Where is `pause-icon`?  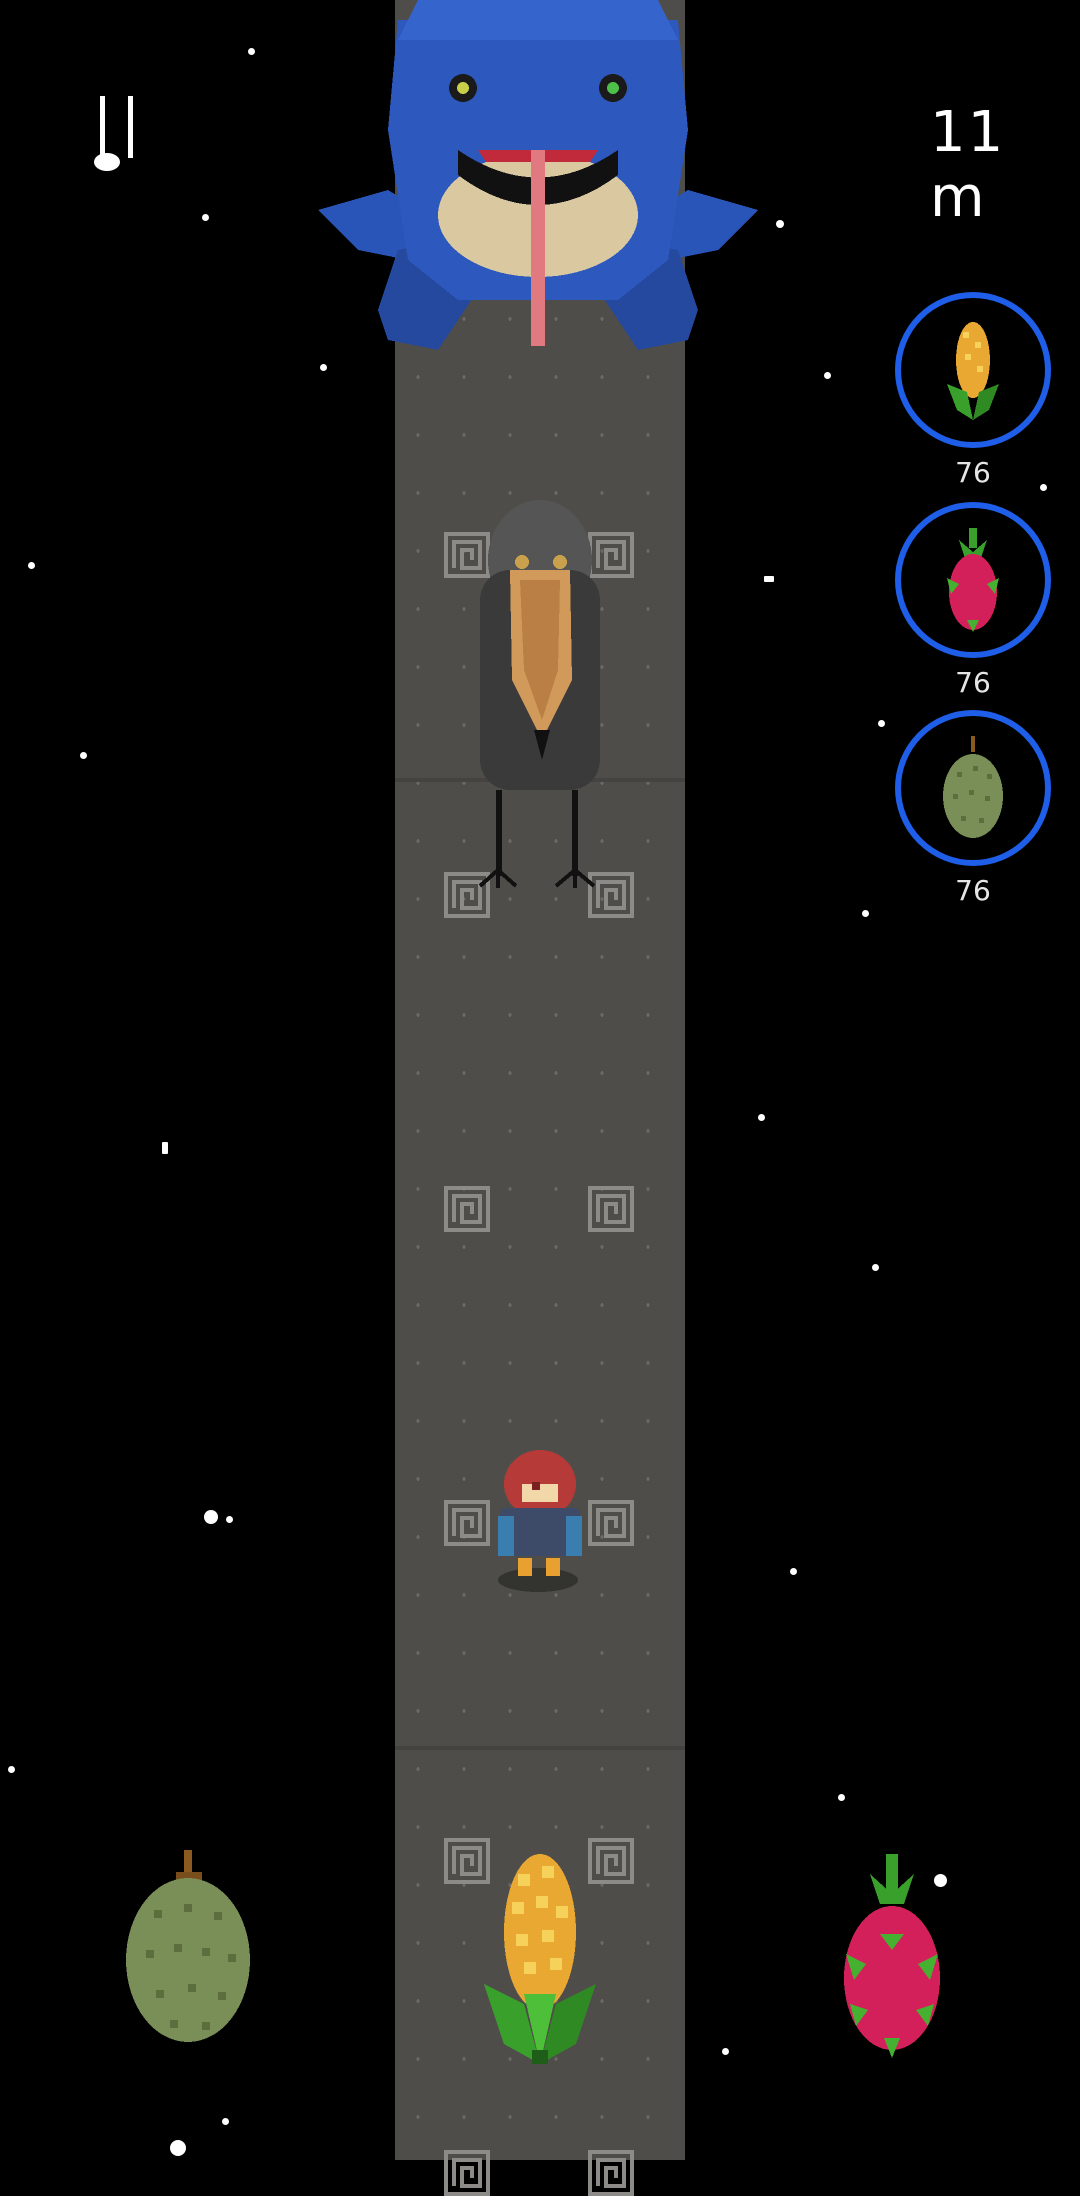
pause-icon is located at coordinates (113, 133).